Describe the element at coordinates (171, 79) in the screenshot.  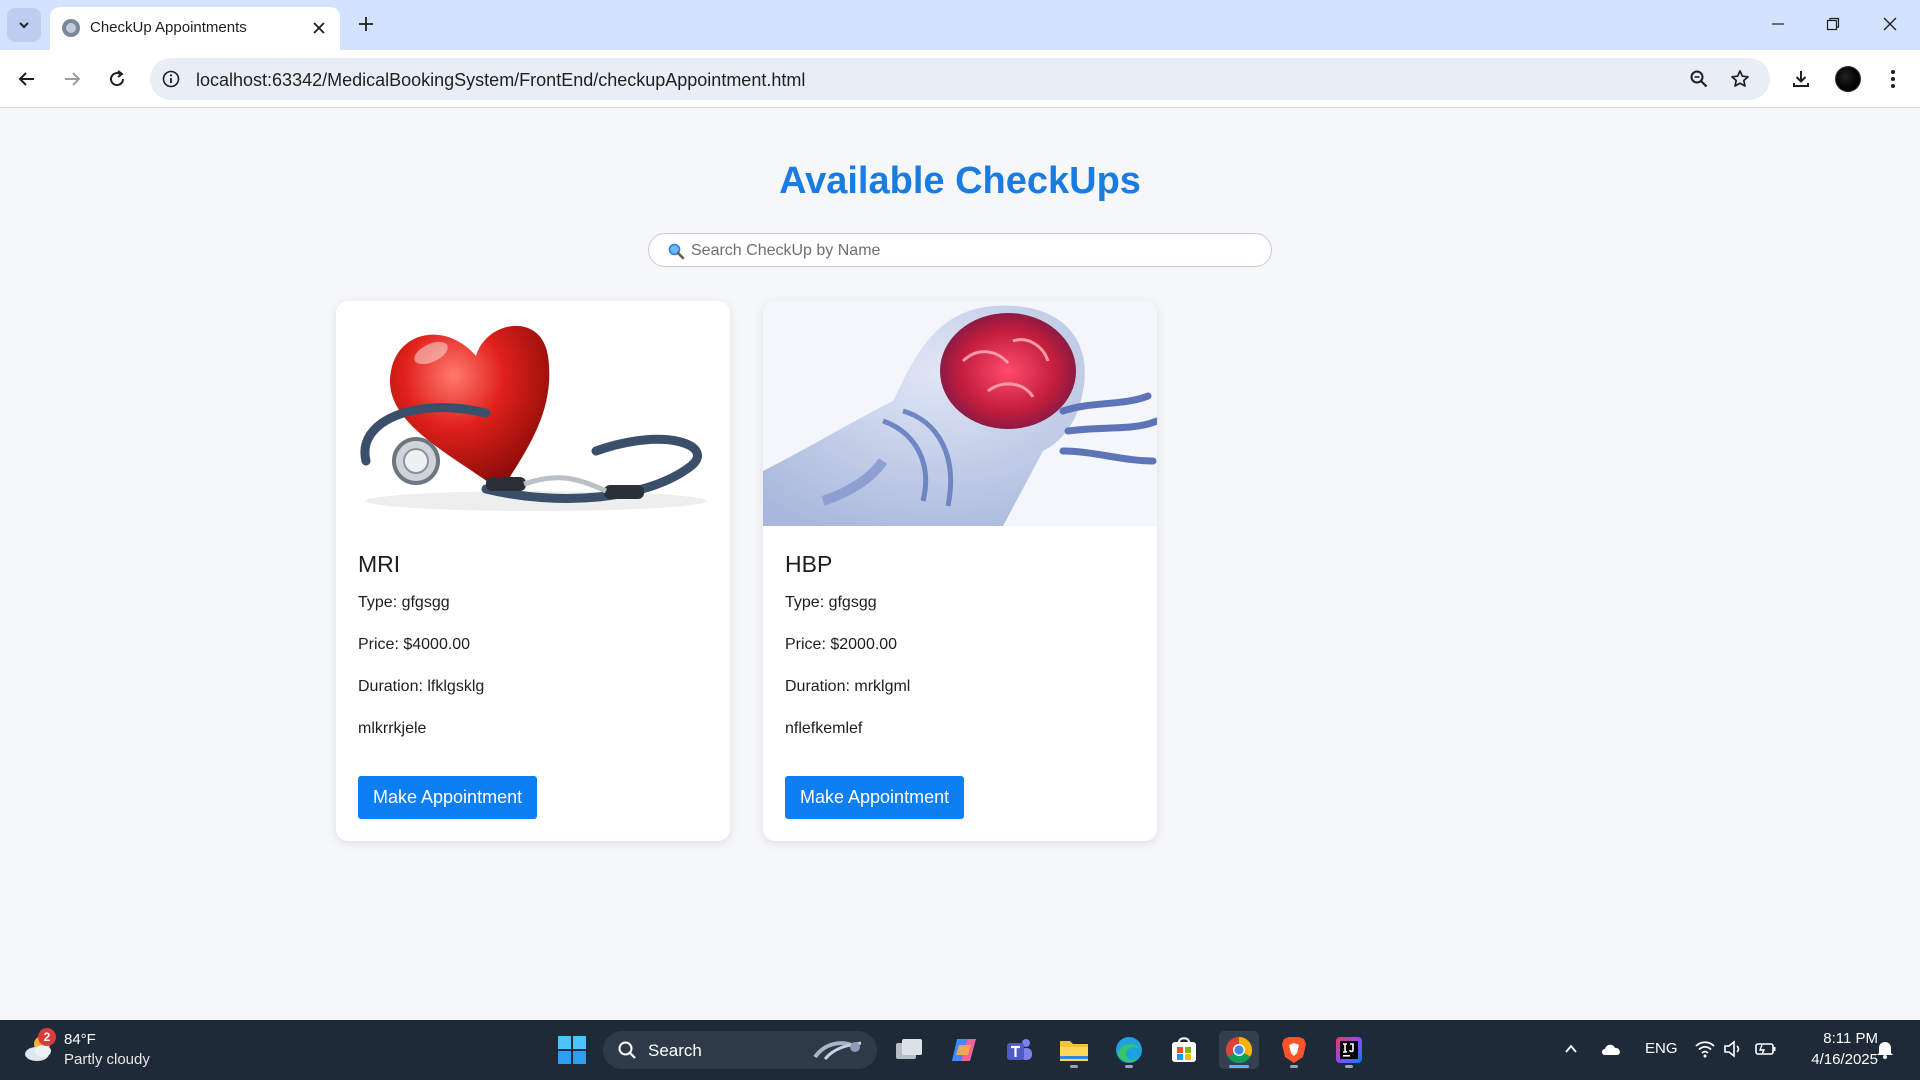
I see `site-info-icon` at that location.